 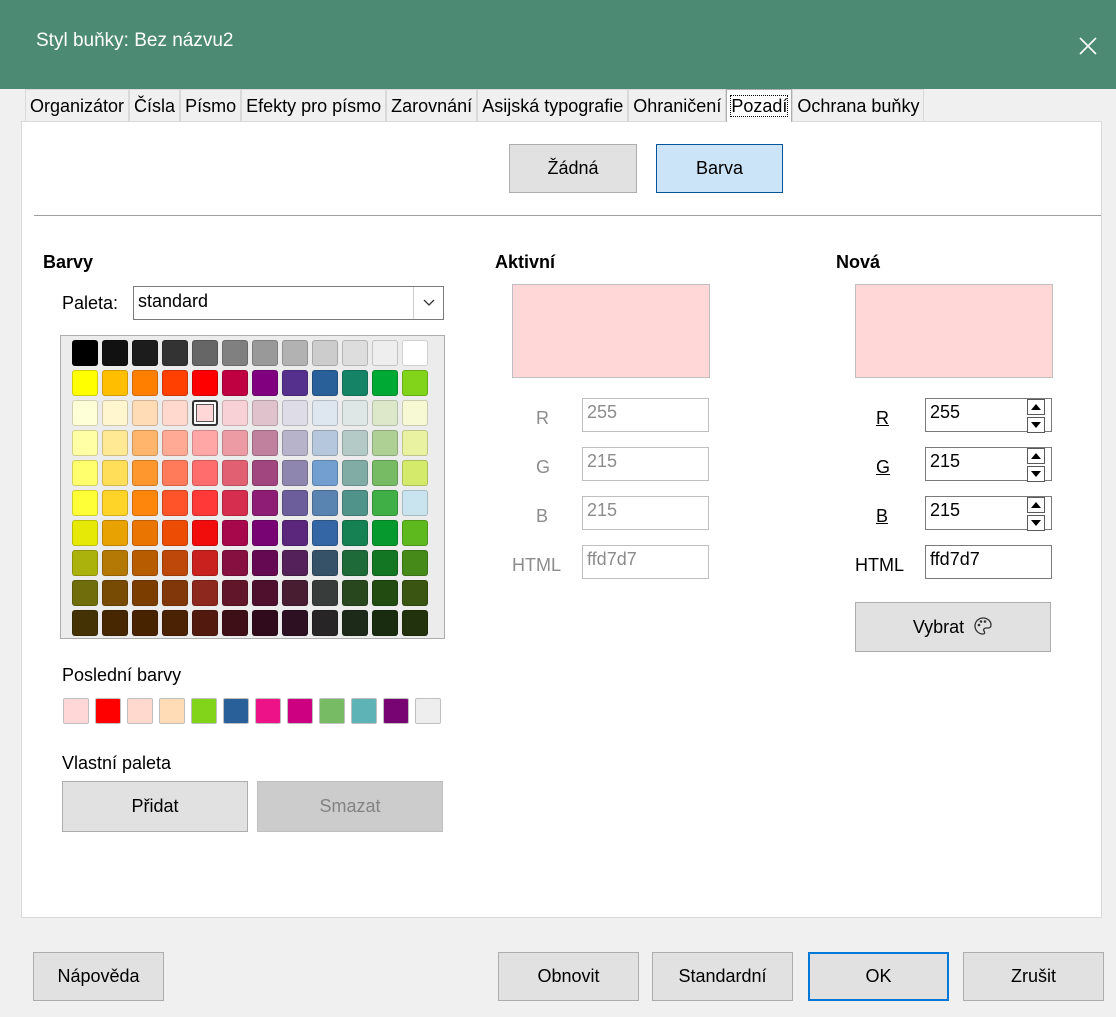 What do you see at coordinates (573, 168) in the screenshot?
I see `none-button: Žádná` at bounding box center [573, 168].